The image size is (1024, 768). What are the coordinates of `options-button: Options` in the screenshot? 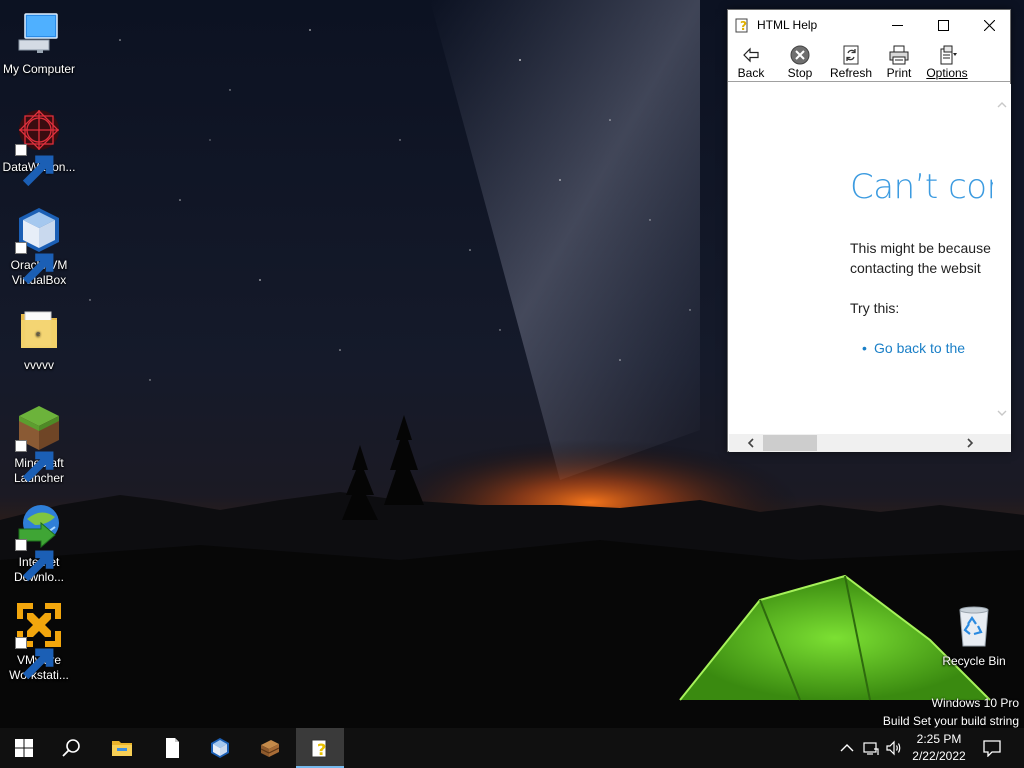 It's located at (947, 62).